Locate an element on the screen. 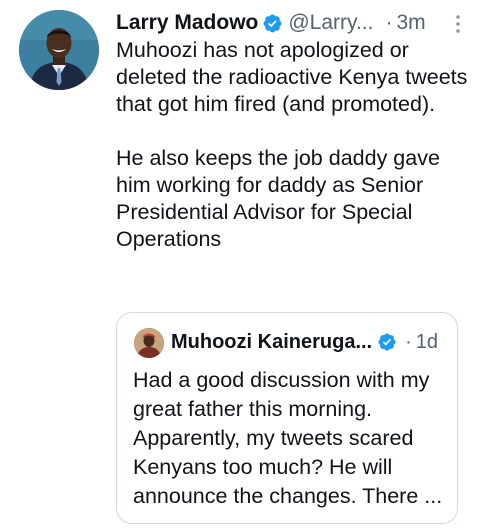 The height and width of the screenshot is (531, 480). tweet-header: Larry Madowo @Larry... · 3m is located at coordinates (291, 23).